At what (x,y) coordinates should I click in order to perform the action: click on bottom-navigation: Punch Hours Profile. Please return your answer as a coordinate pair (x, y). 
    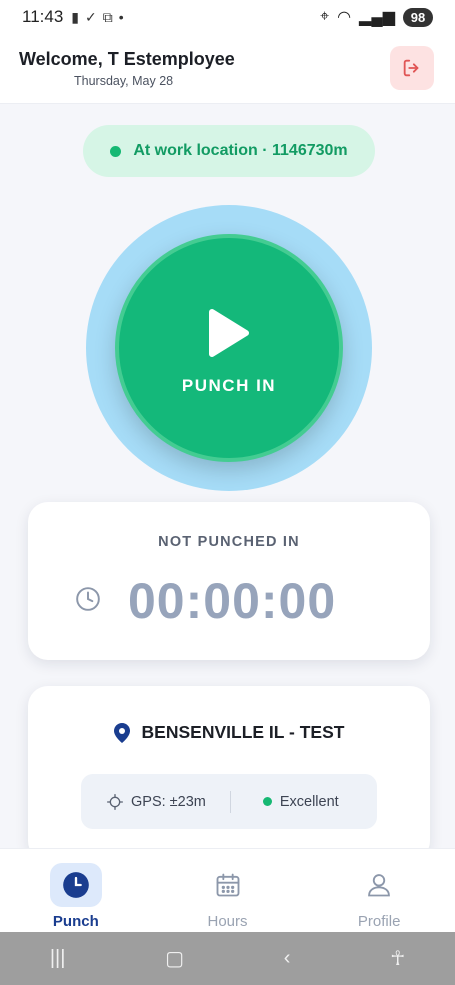
    Looking at the image, I should click on (227, 890).